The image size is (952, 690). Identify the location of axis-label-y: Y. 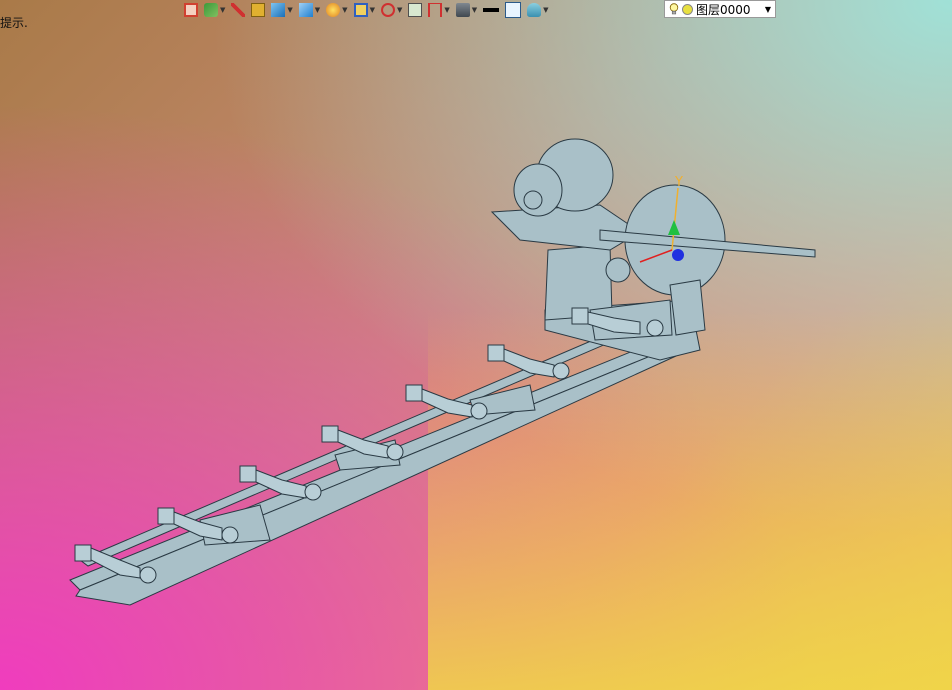
(678, 182).